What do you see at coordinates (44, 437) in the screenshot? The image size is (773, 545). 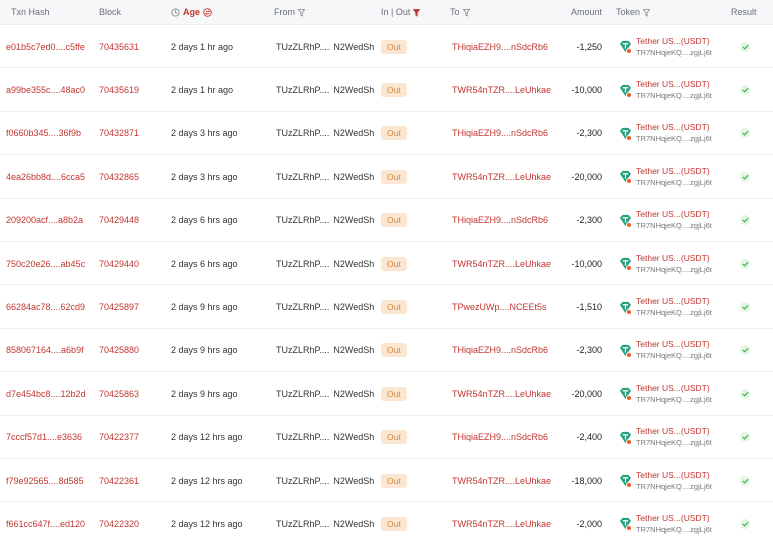 I see `txn-hash-link: 7cccf57d1....e3636` at bounding box center [44, 437].